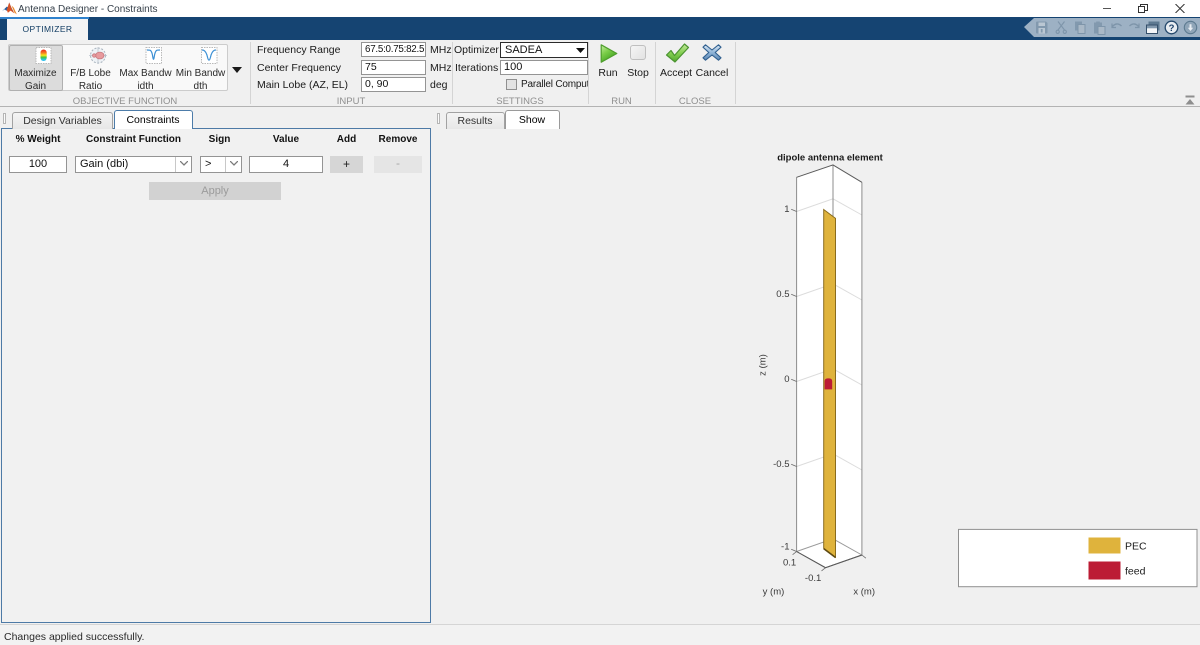 This screenshot has height=645, width=1200. I want to click on svg-text: PEC, so click(1136, 547).